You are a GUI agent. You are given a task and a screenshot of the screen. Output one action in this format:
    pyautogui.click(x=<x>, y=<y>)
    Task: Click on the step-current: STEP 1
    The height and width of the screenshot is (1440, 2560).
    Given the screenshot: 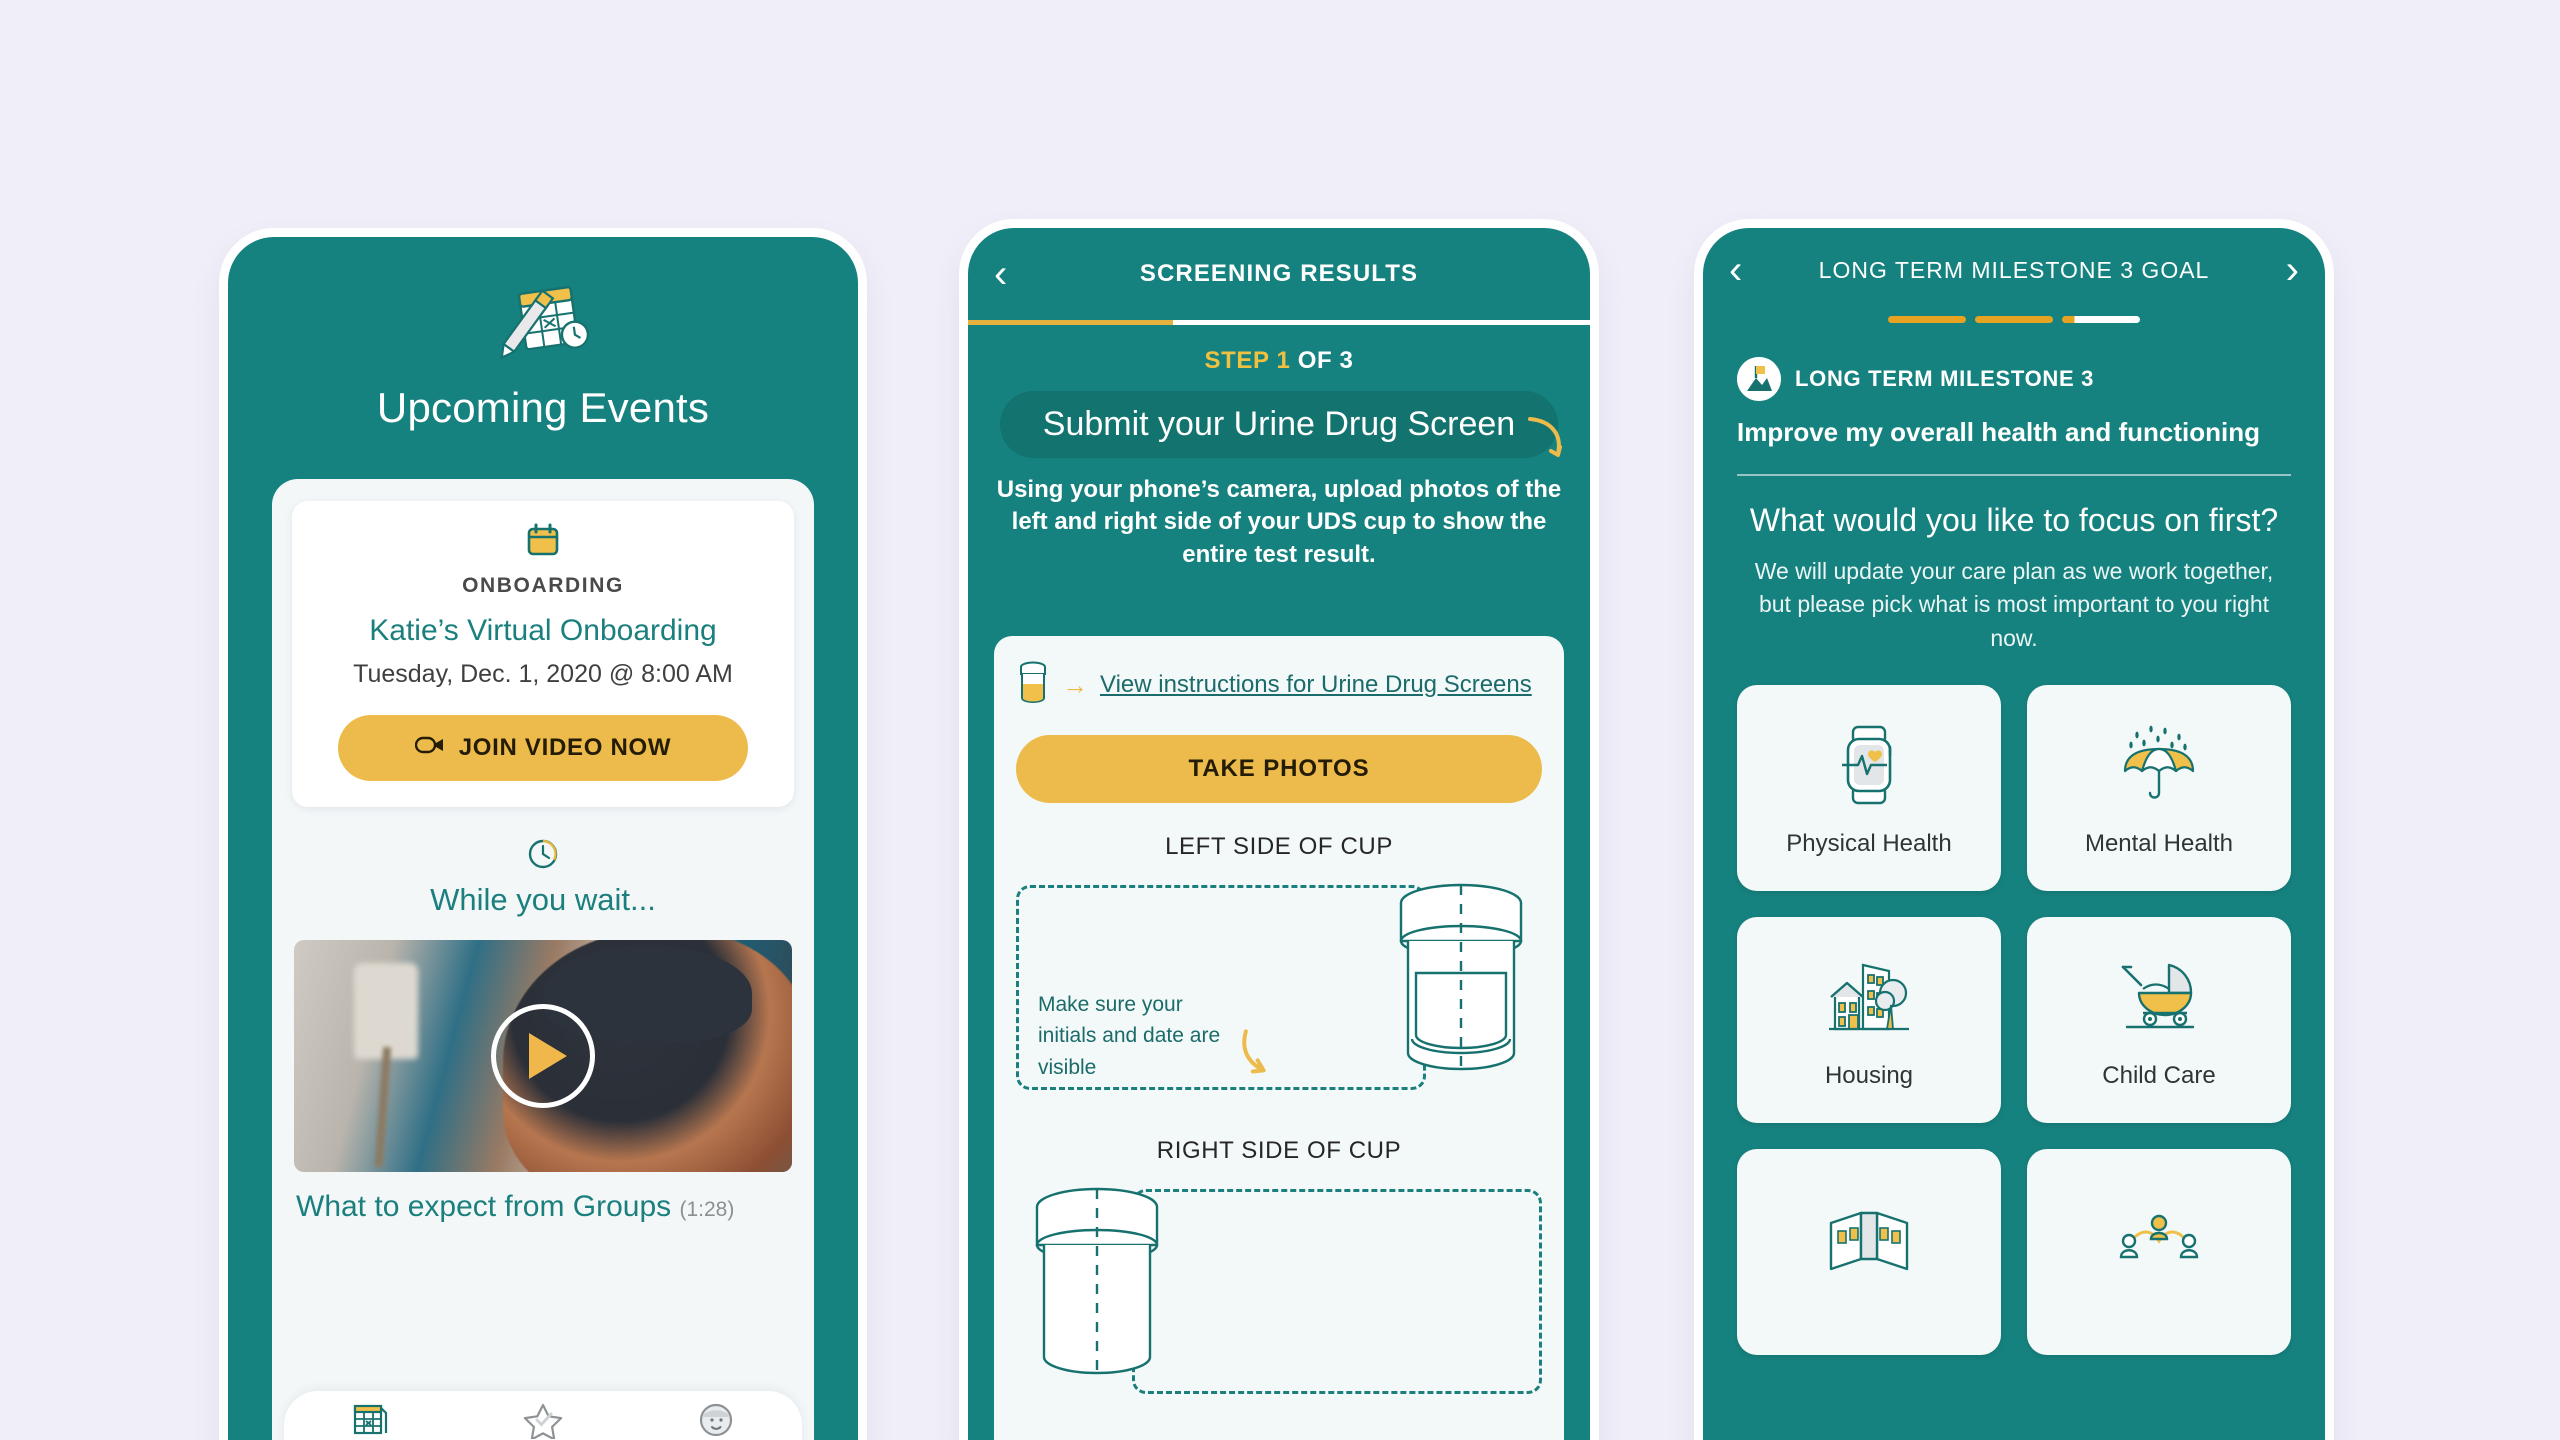 What is the action you would take?
    pyautogui.click(x=1247, y=360)
    